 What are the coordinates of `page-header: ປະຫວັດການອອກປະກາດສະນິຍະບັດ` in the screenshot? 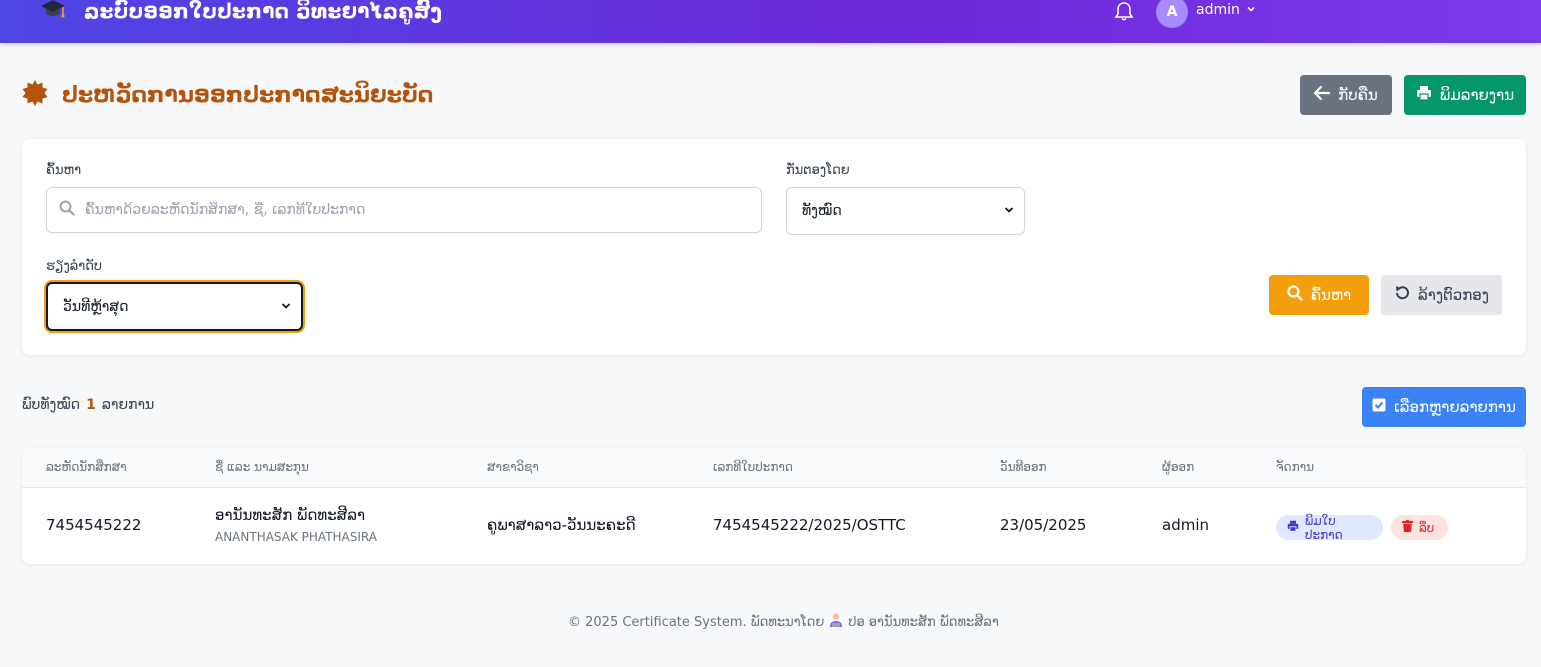 It's located at (227, 95).